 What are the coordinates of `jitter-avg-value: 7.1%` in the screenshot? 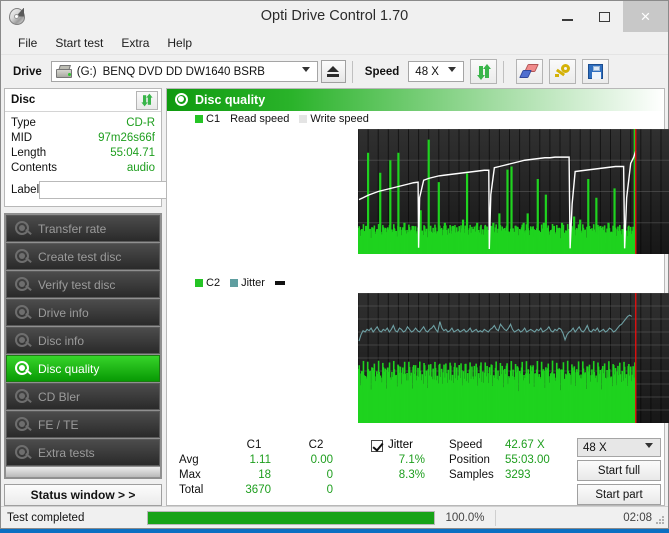 It's located at (411, 460).